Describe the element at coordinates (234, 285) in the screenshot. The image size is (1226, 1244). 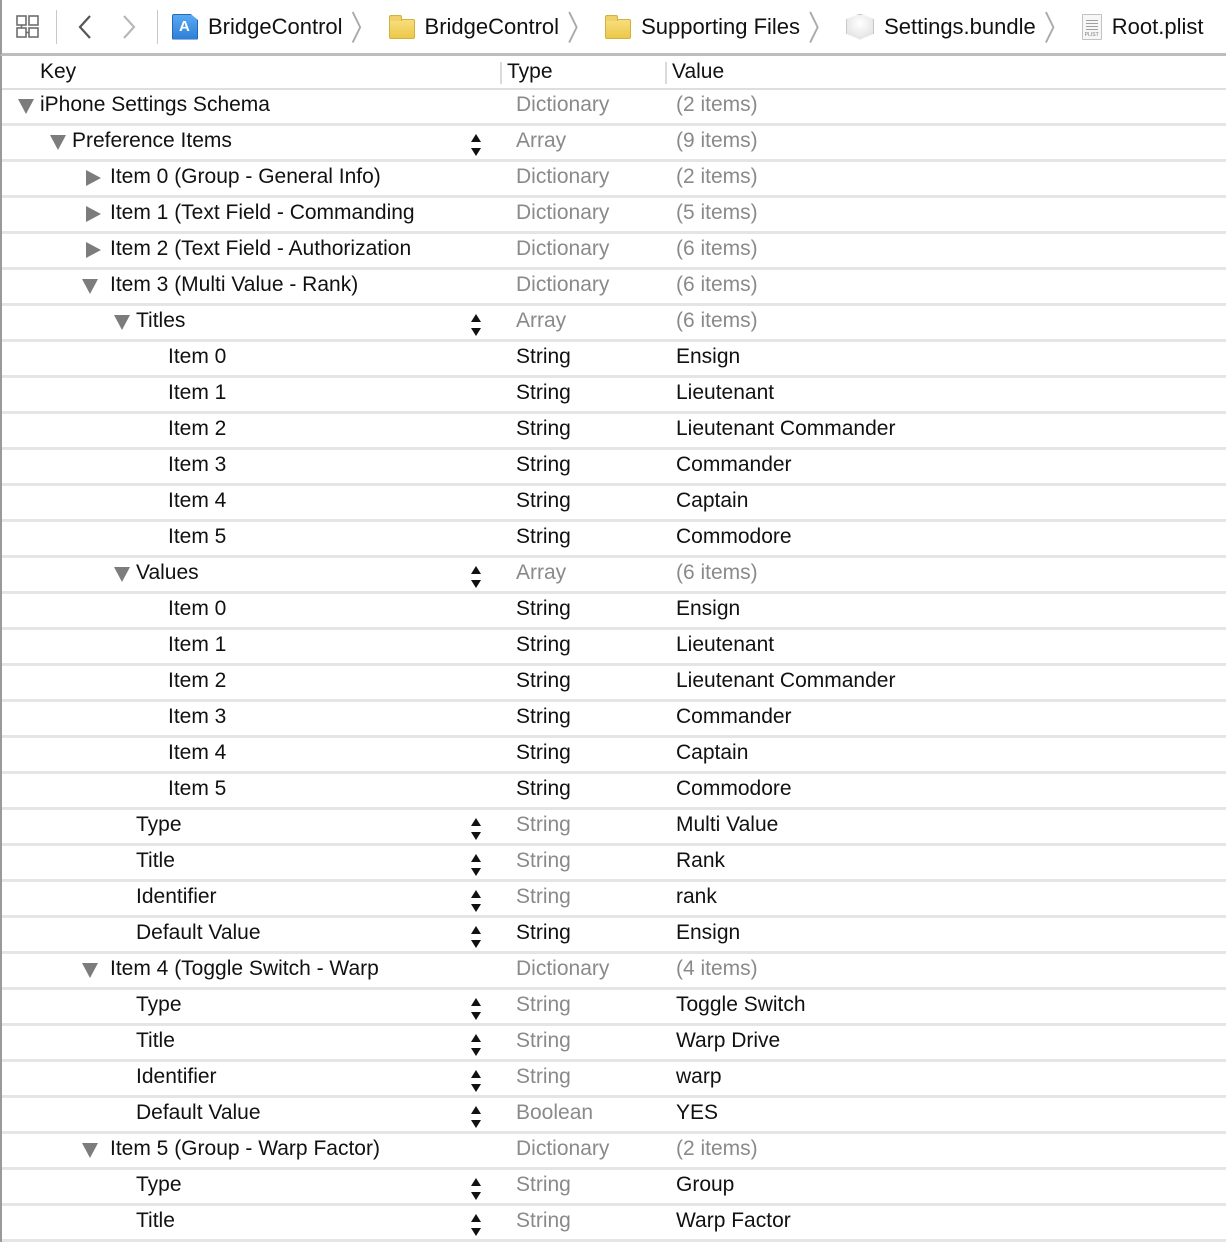
I see `row-key: Item 3 (Multi Value - Rank)` at that location.